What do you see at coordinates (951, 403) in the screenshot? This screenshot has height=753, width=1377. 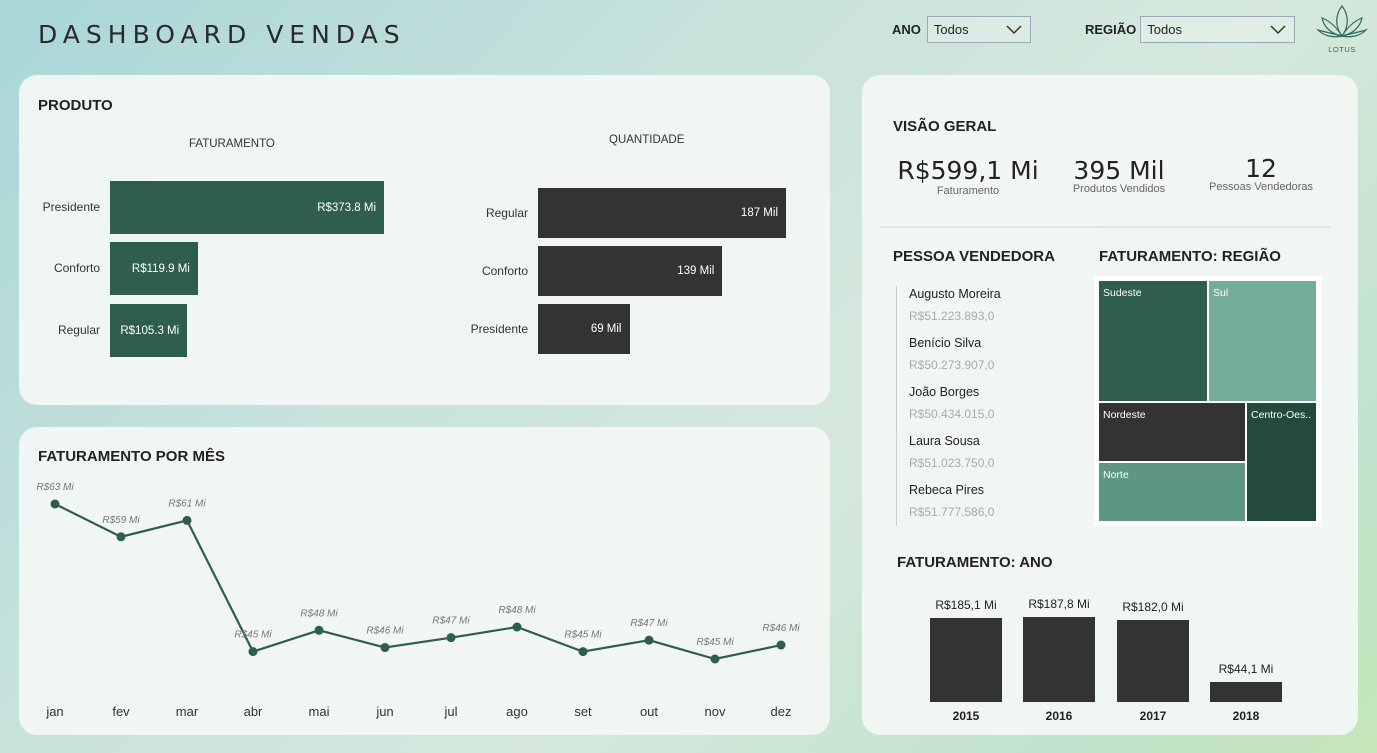 I see `seller-item: João Borges R$50.434.015,0` at bounding box center [951, 403].